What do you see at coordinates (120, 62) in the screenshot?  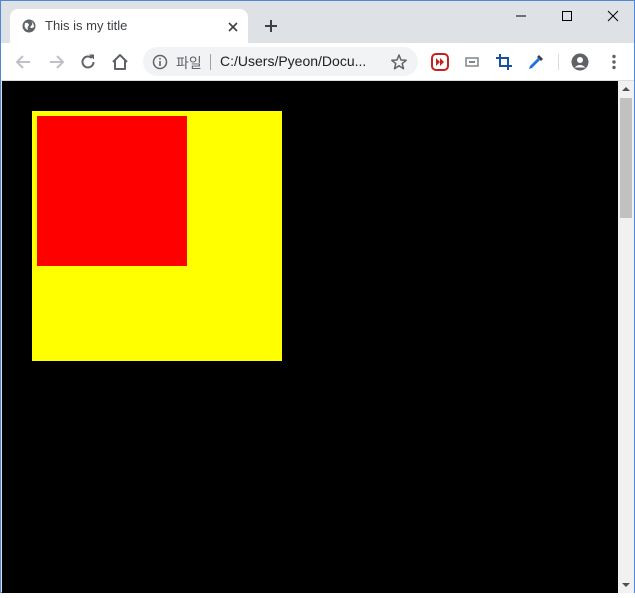 I see `home-icon` at bounding box center [120, 62].